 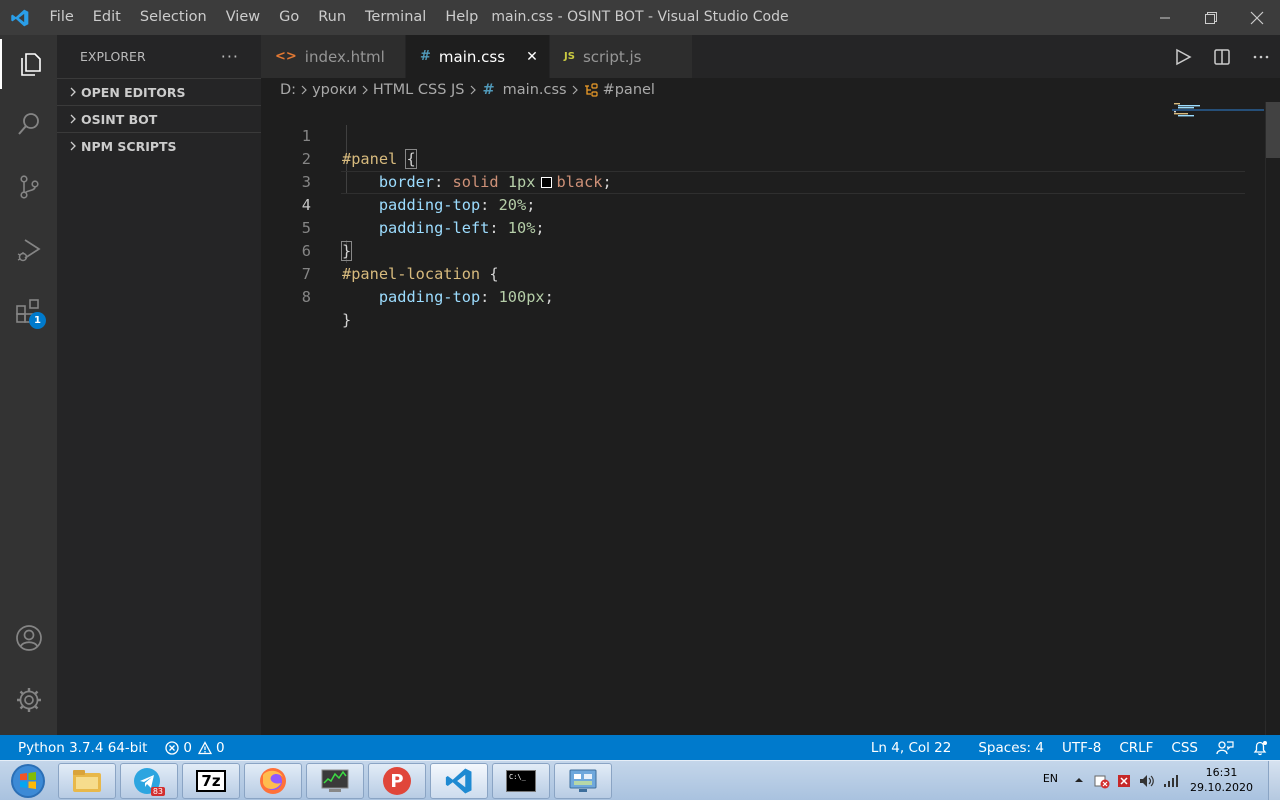 I want to click on start-button, so click(x=28, y=781).